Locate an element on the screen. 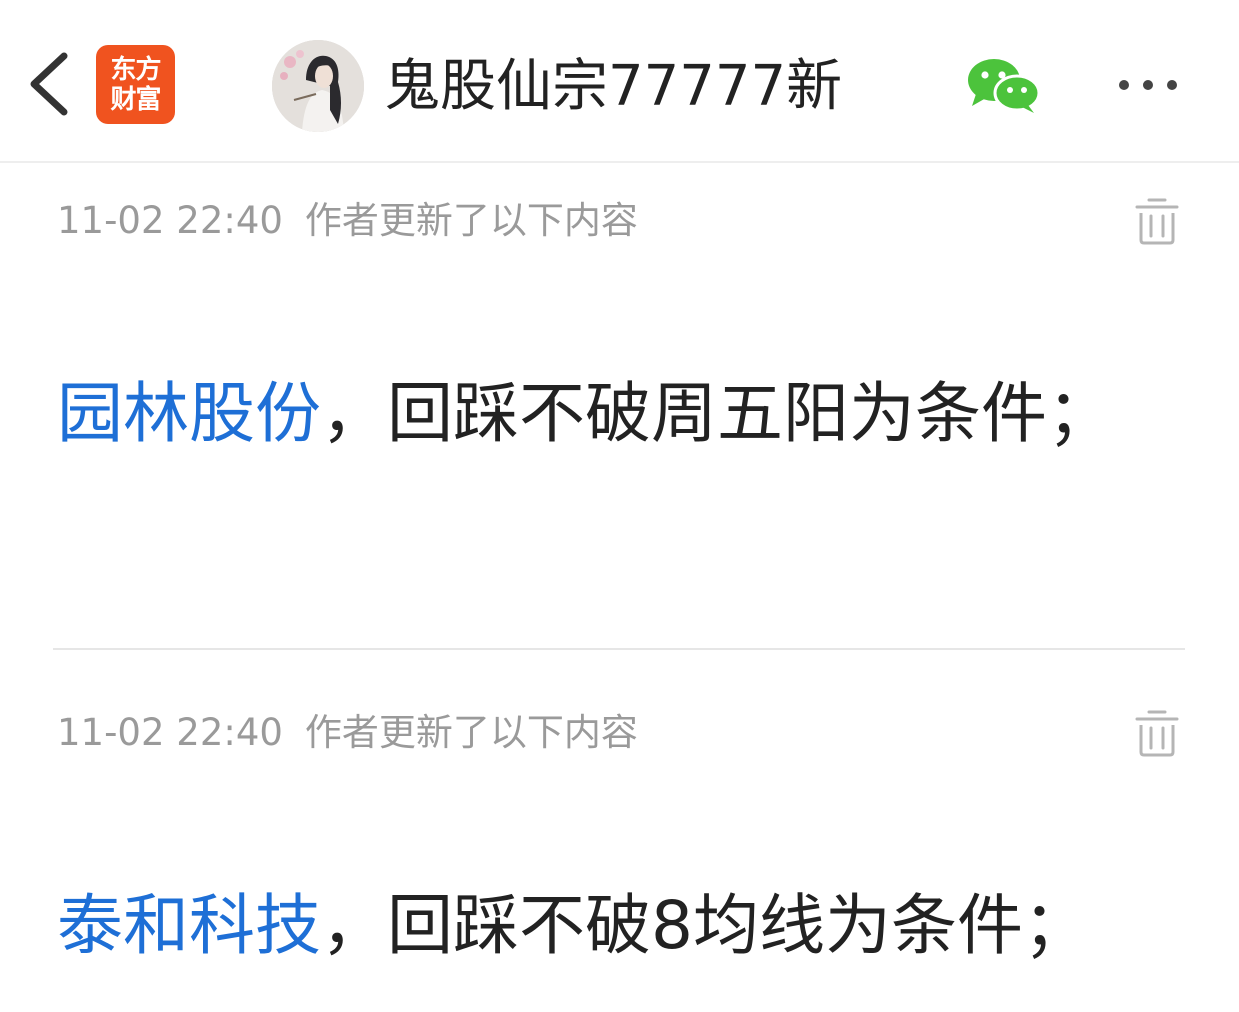 This screenshot has height=1012, width=1239. avatar-image is located at coordinates (318, 86).